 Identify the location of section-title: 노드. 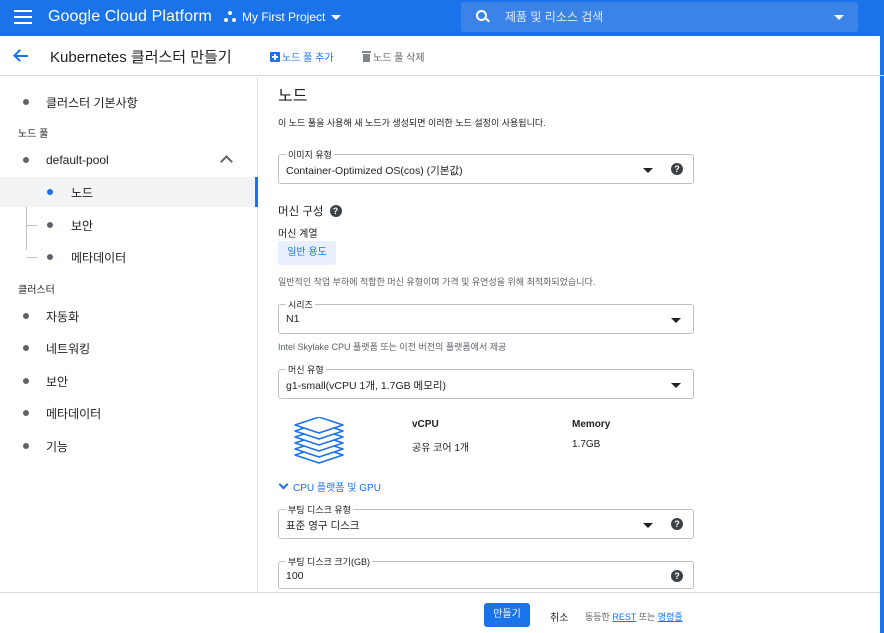
(293, 96).